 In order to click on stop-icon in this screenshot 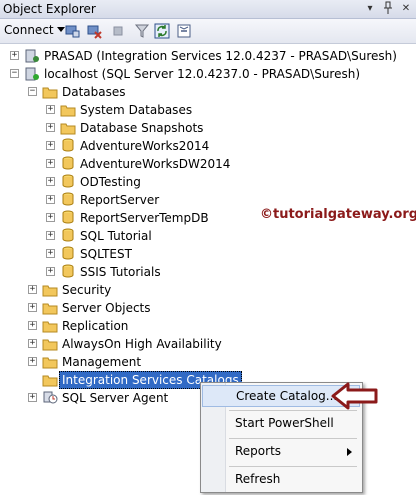, I will do `click(118, 31)`.